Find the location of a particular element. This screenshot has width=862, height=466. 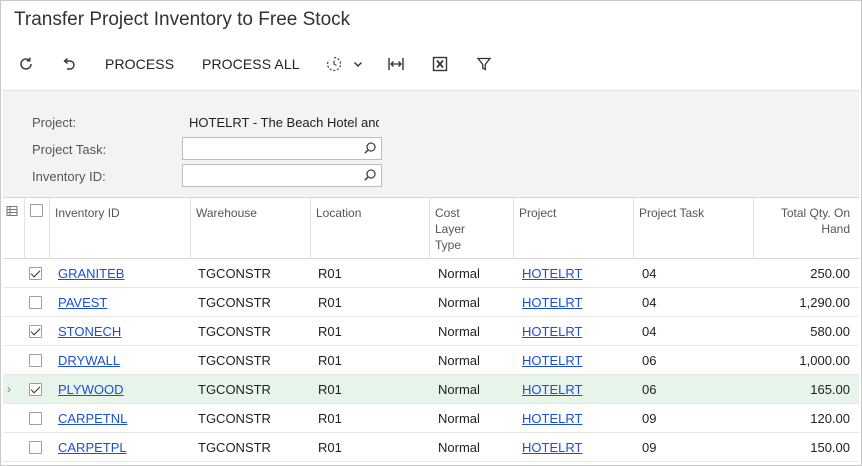

inventory-id-link: CARPETPL is located at coordinates (92, 447).